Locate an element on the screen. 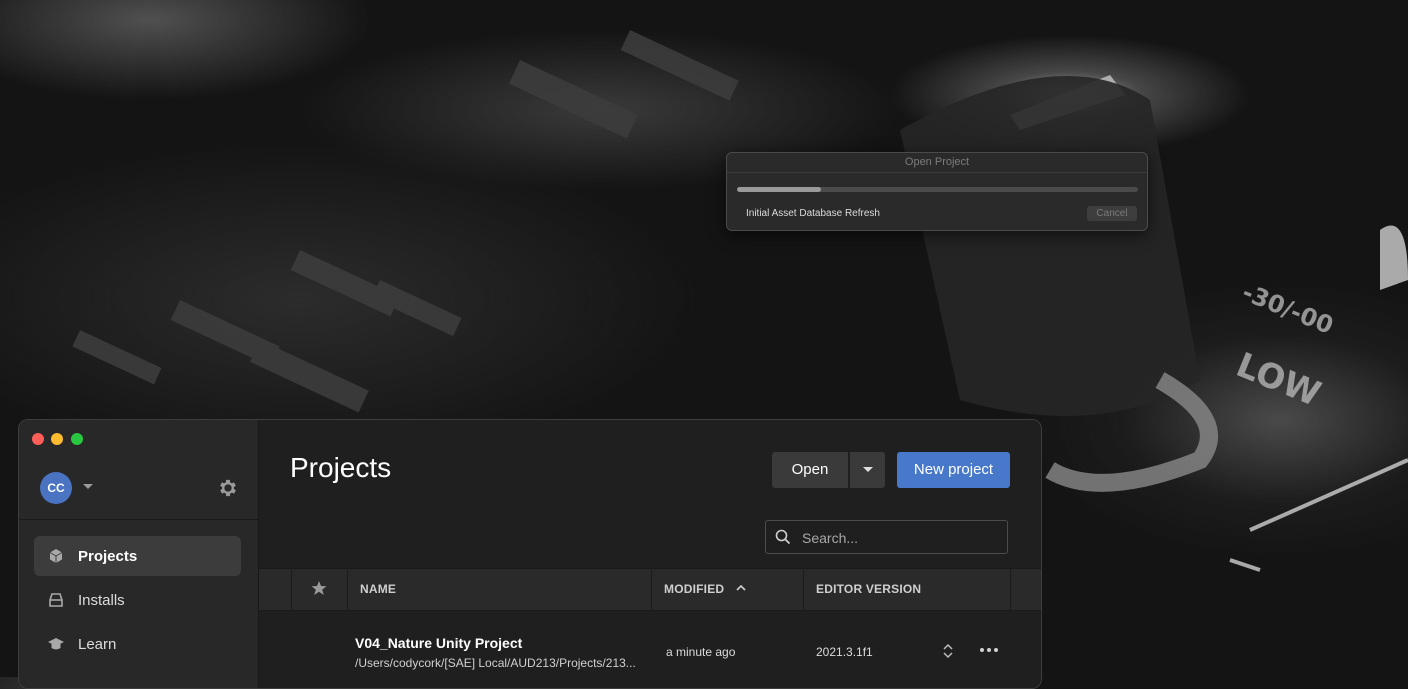 This screenshot has width=1408, height=689. open-menu-button is located at coordinates (867, 470).